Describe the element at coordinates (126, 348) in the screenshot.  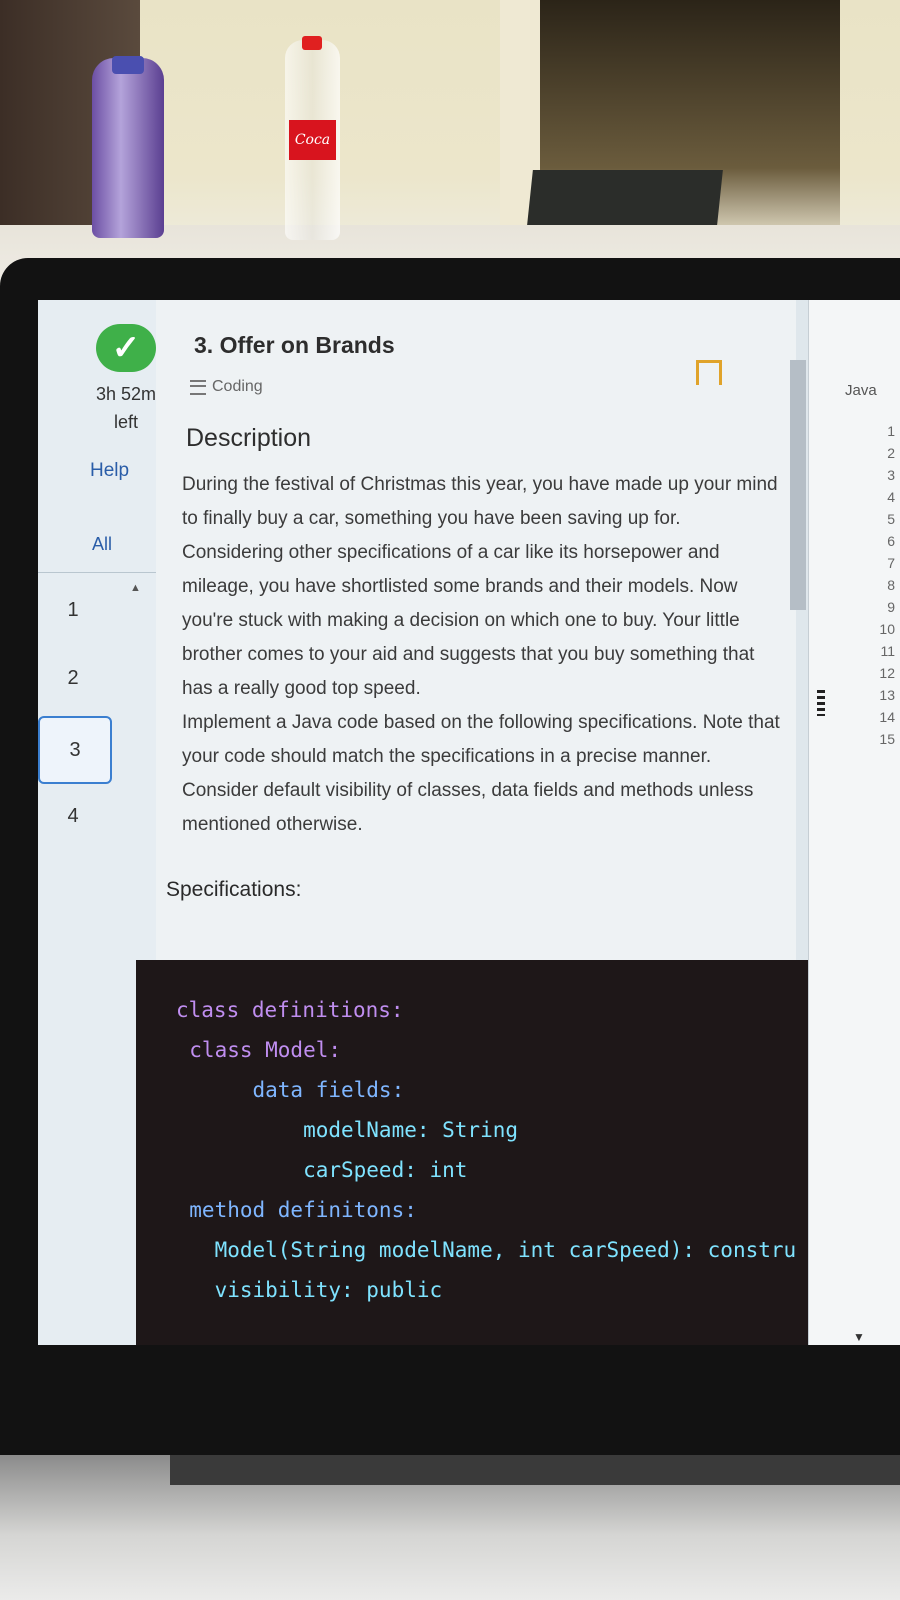
I see `check-icon: ✓` at that location.